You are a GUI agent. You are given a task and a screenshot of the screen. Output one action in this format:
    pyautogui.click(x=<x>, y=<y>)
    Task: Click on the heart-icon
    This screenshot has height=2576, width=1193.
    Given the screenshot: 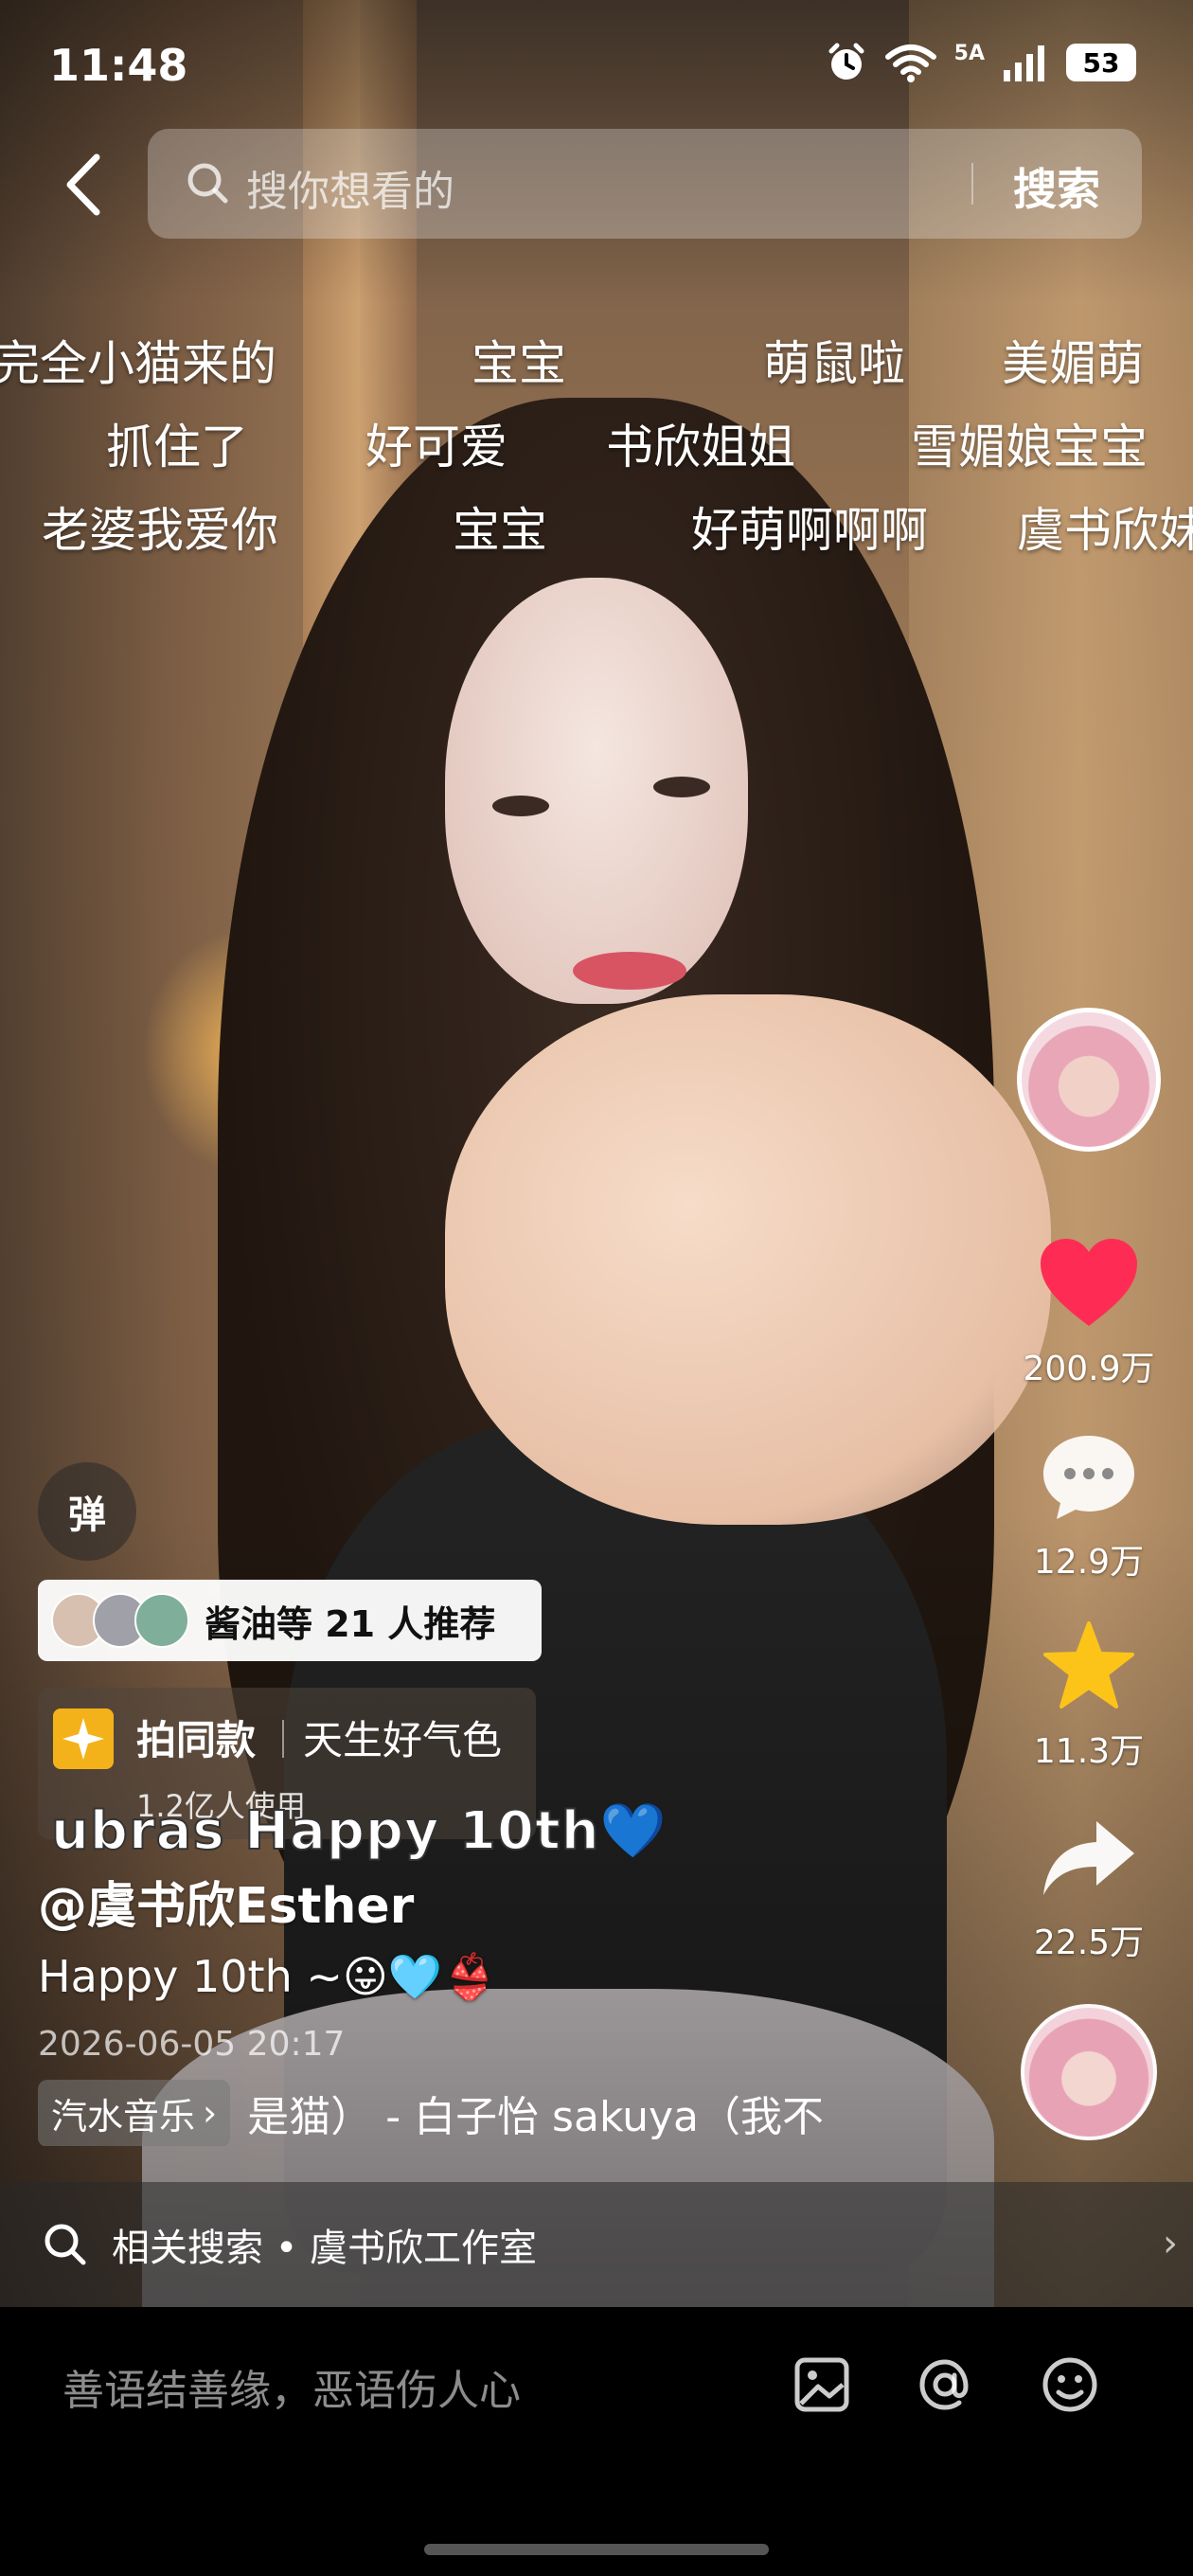 What is the action you would take?
    pyautogui.click(x=1089, y=1282)
    